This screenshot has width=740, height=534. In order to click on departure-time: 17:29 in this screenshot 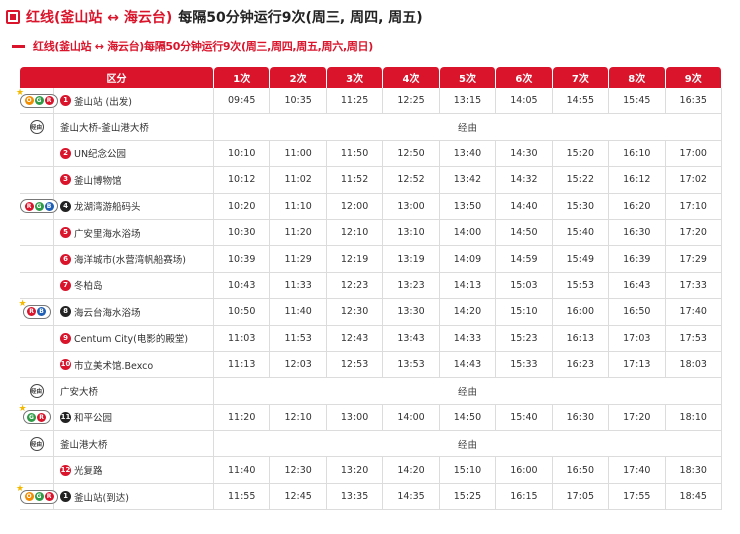, I will do `click(693, 259)`.